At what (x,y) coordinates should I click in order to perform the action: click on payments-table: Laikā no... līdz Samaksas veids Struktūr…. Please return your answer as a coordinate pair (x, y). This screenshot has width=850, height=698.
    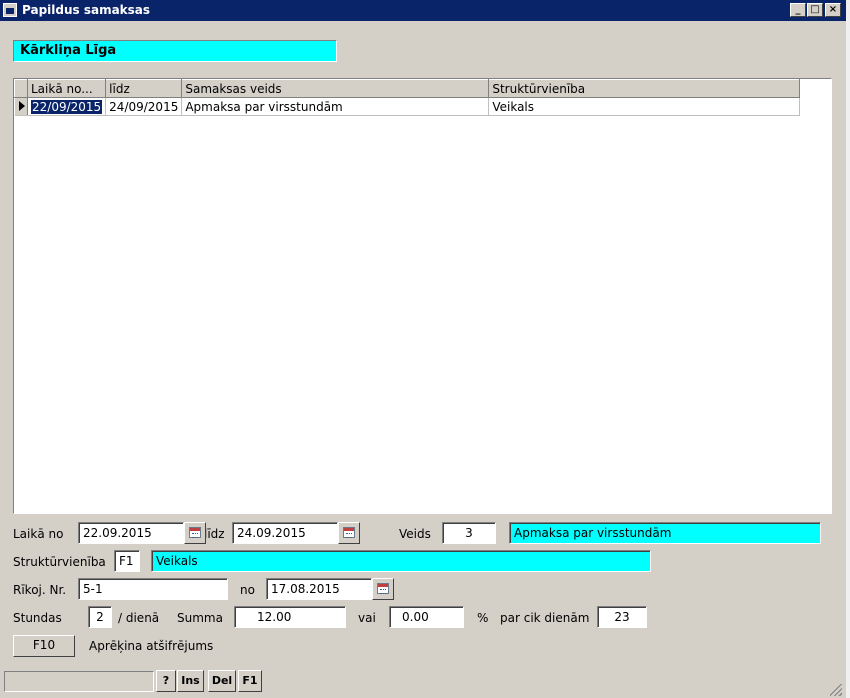
    Looking at the image, I should click on (407, 97).